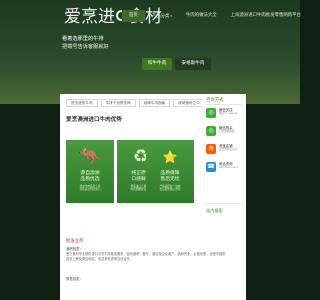 The width and height of the screenshot is (320, 300). I want to click on tab-4: 烧烤食材之中, so click(189, 103).